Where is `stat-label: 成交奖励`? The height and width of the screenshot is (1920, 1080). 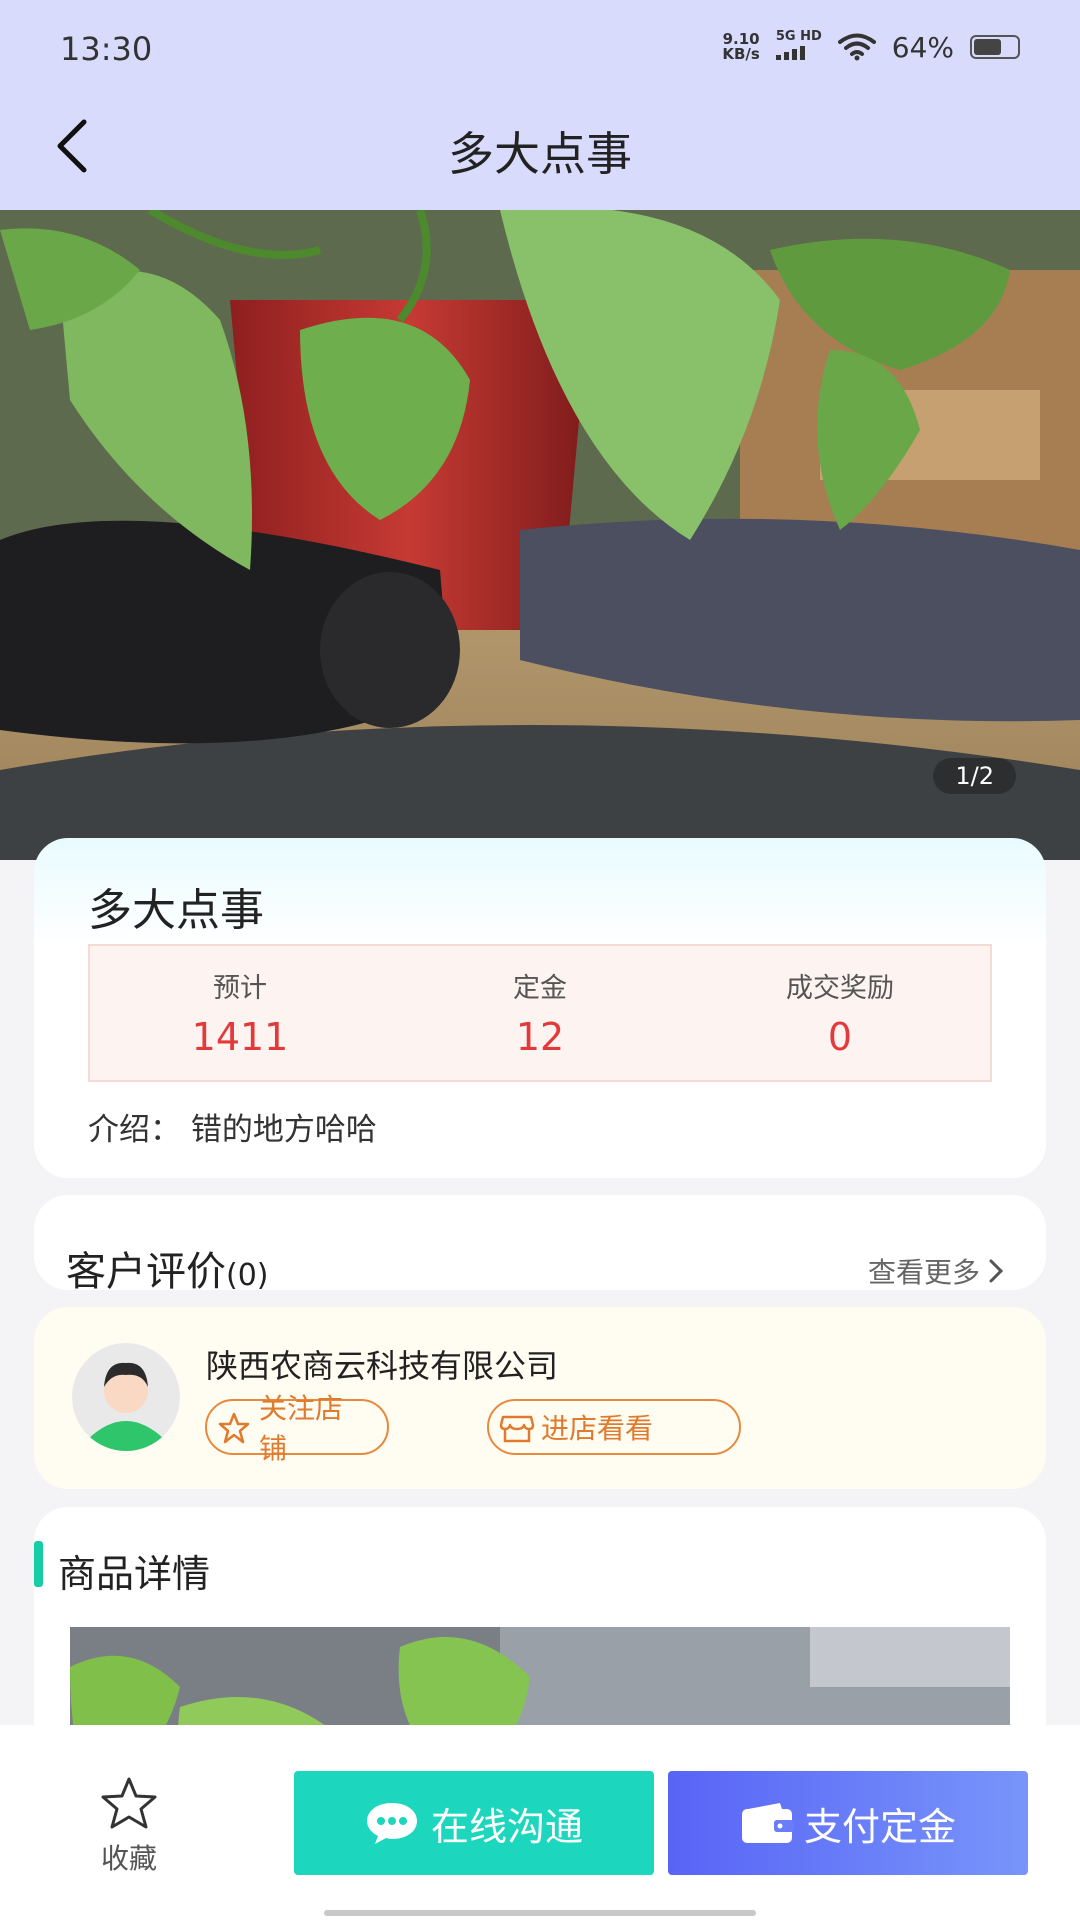 stat-label: 成交奖励 is located at coordinates (840, 988).